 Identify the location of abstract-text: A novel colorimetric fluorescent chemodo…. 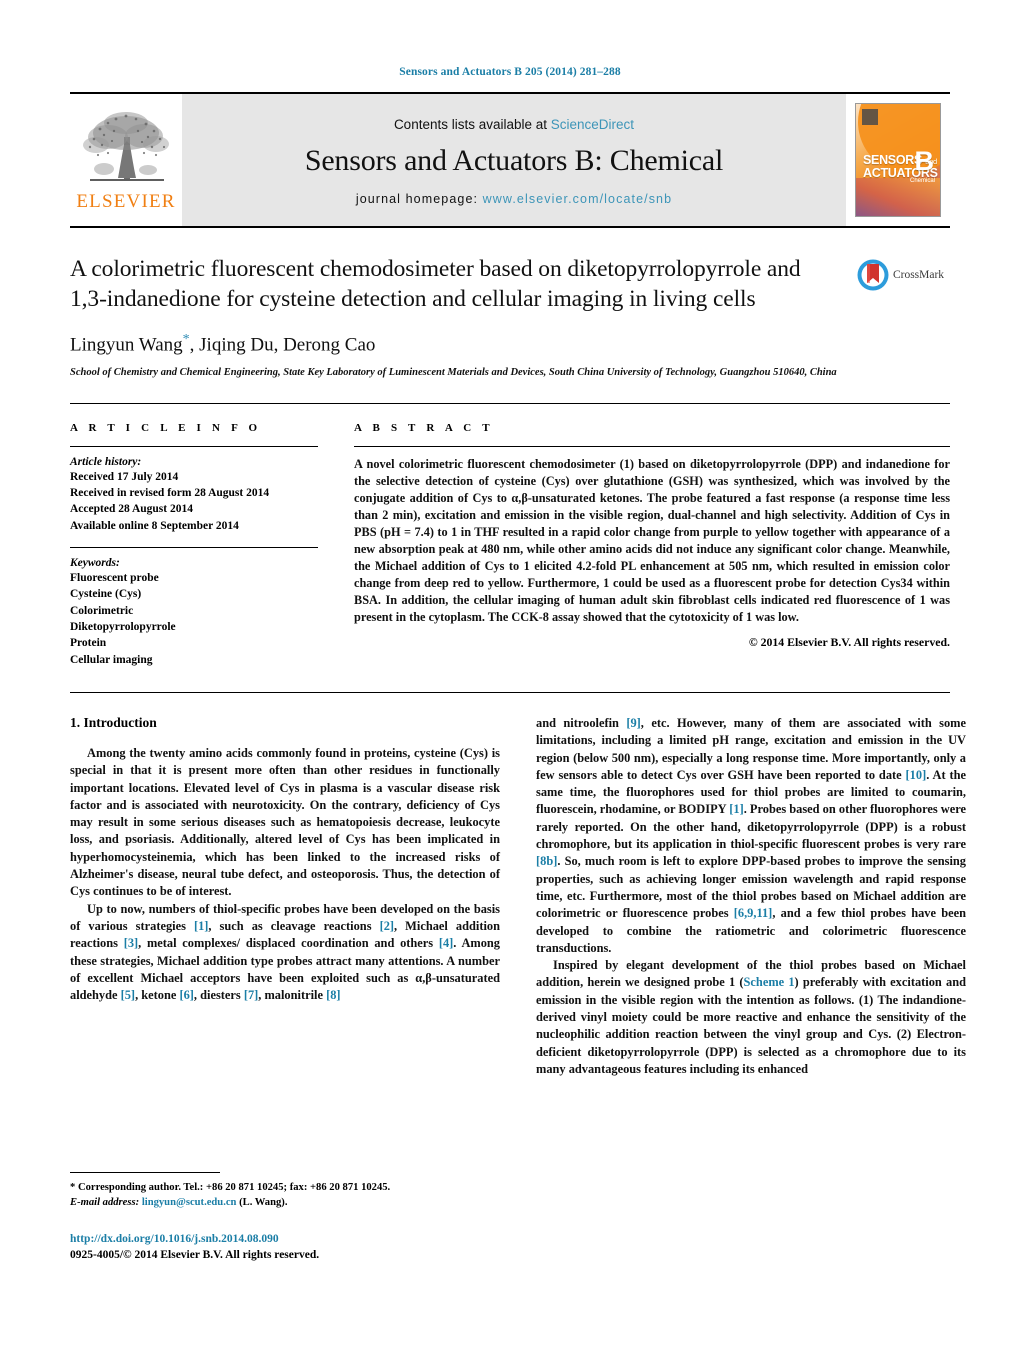
(652, 540).